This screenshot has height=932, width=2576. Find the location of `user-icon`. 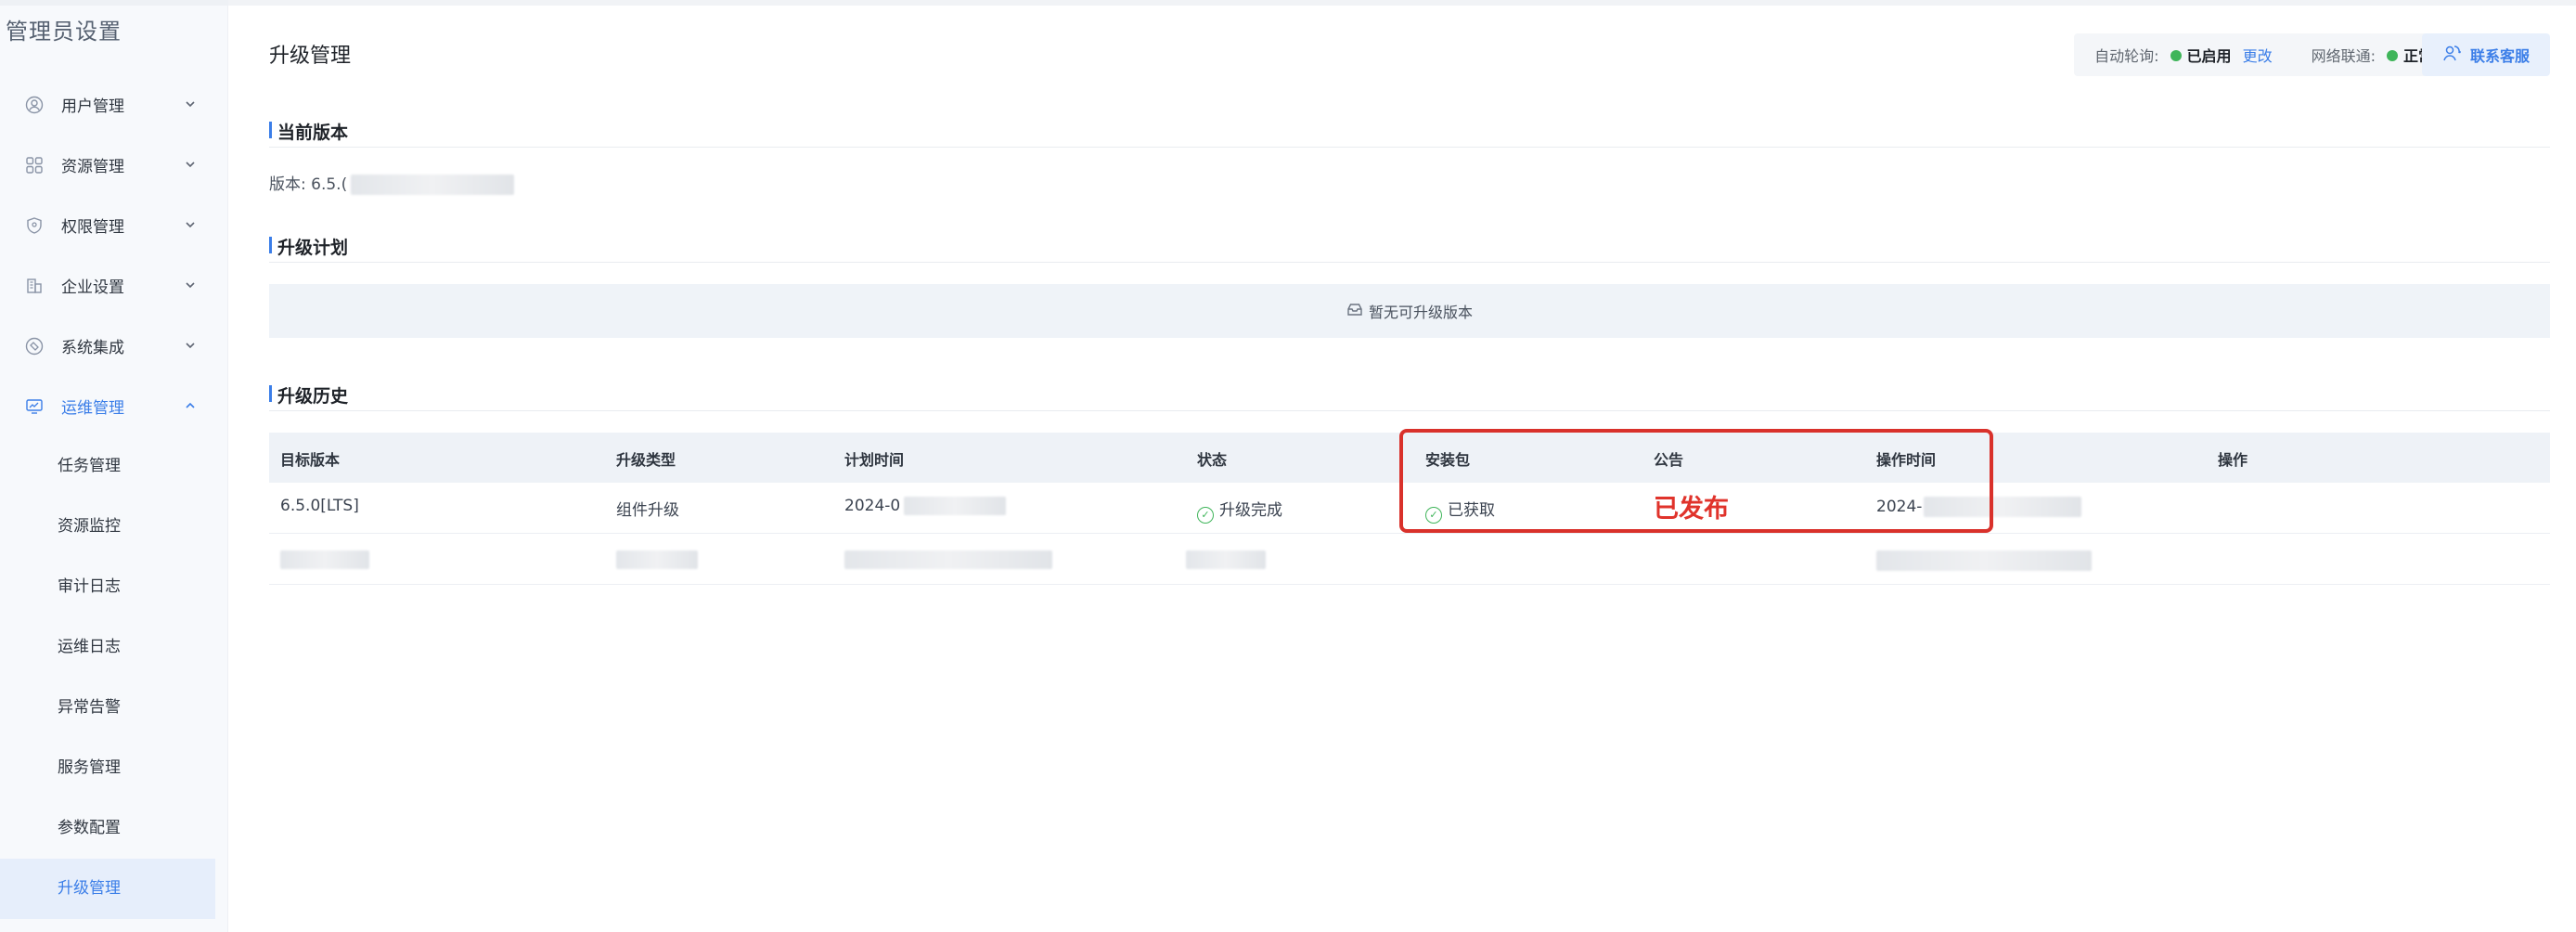

user-icon is located at coordinates (34, 105).